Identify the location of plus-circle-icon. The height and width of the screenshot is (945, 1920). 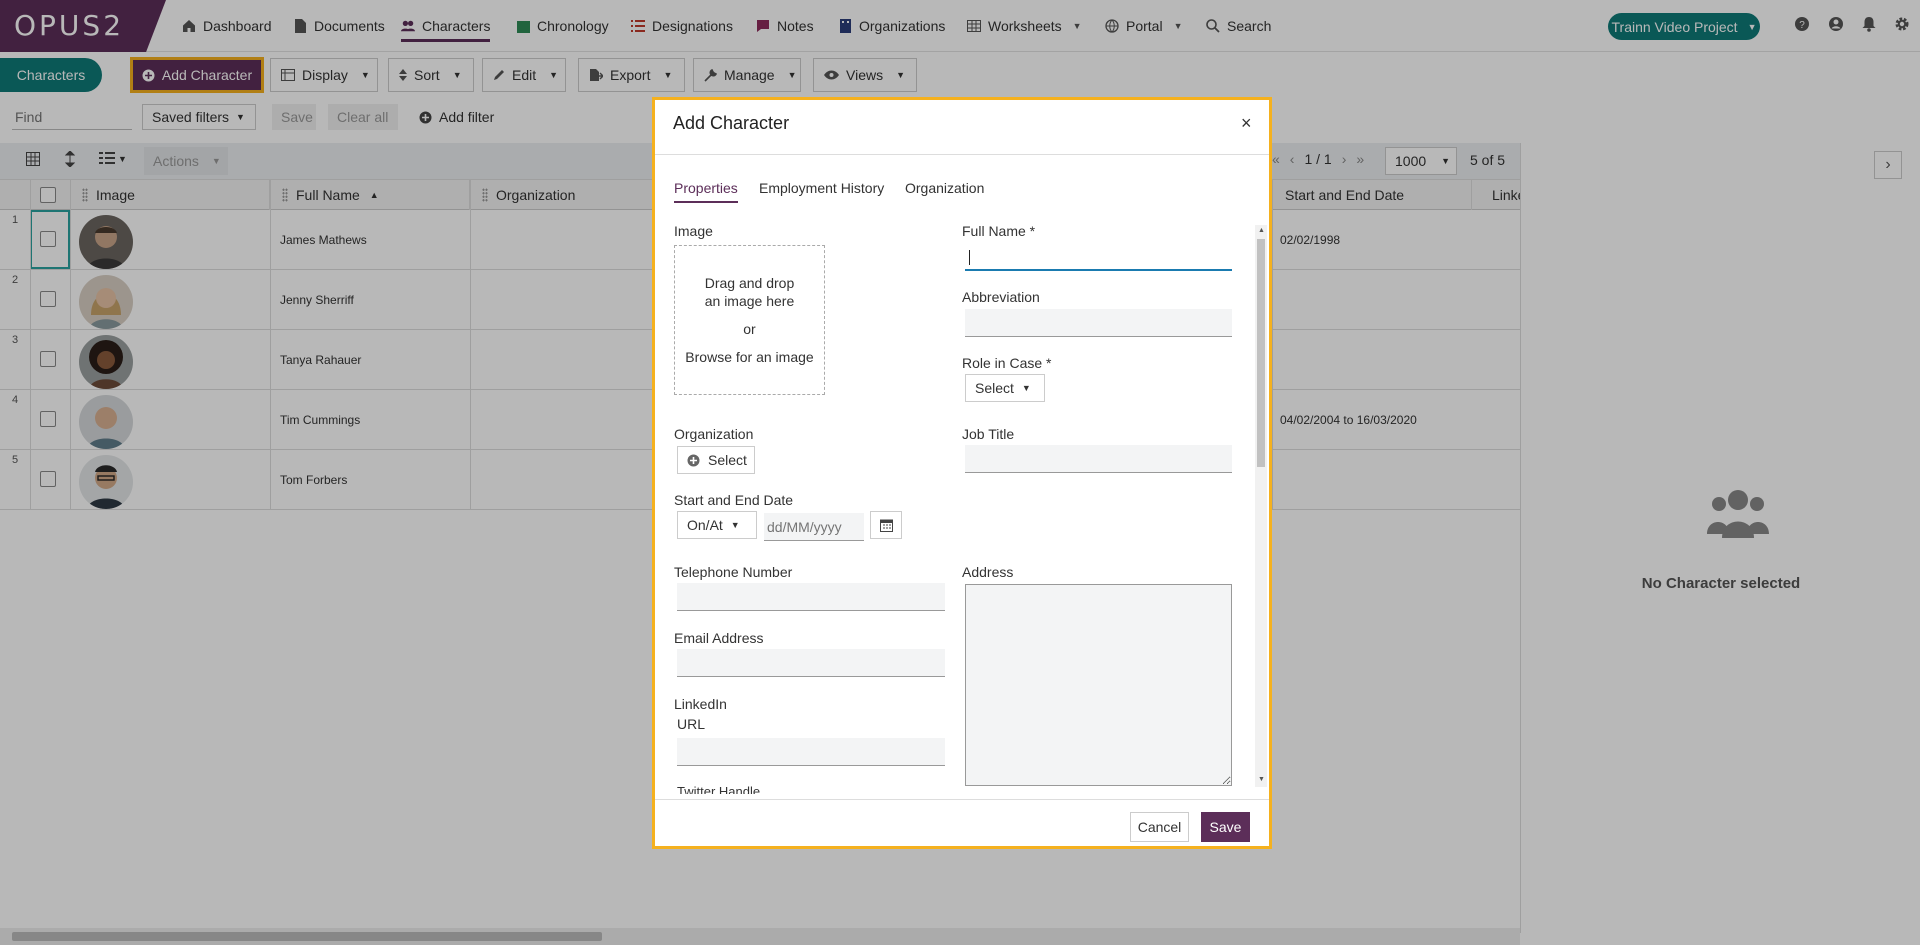
(693, 460).